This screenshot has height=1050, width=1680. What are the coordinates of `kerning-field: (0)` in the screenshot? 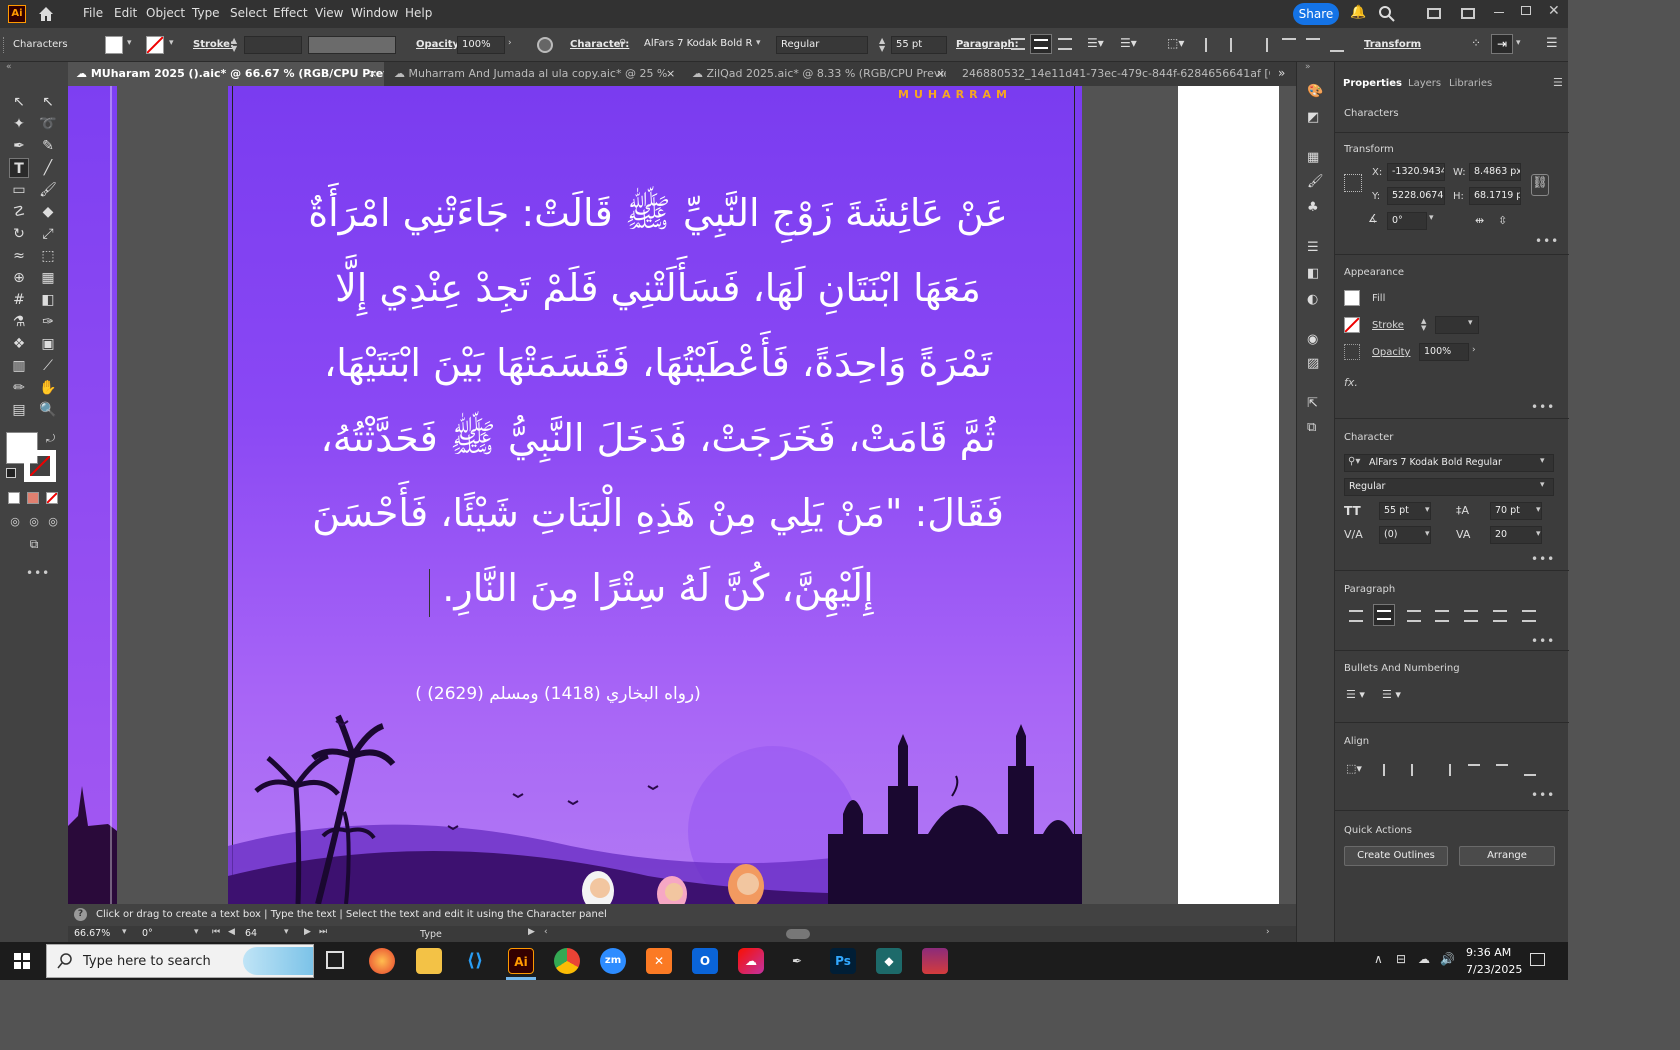 It's located at (1405, 535).